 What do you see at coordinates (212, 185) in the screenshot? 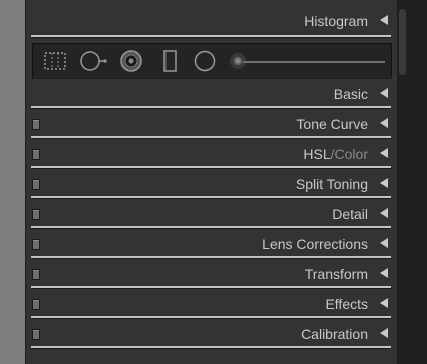
I see `section-split-toning: Split Toning` at bounding box center [212, 185].